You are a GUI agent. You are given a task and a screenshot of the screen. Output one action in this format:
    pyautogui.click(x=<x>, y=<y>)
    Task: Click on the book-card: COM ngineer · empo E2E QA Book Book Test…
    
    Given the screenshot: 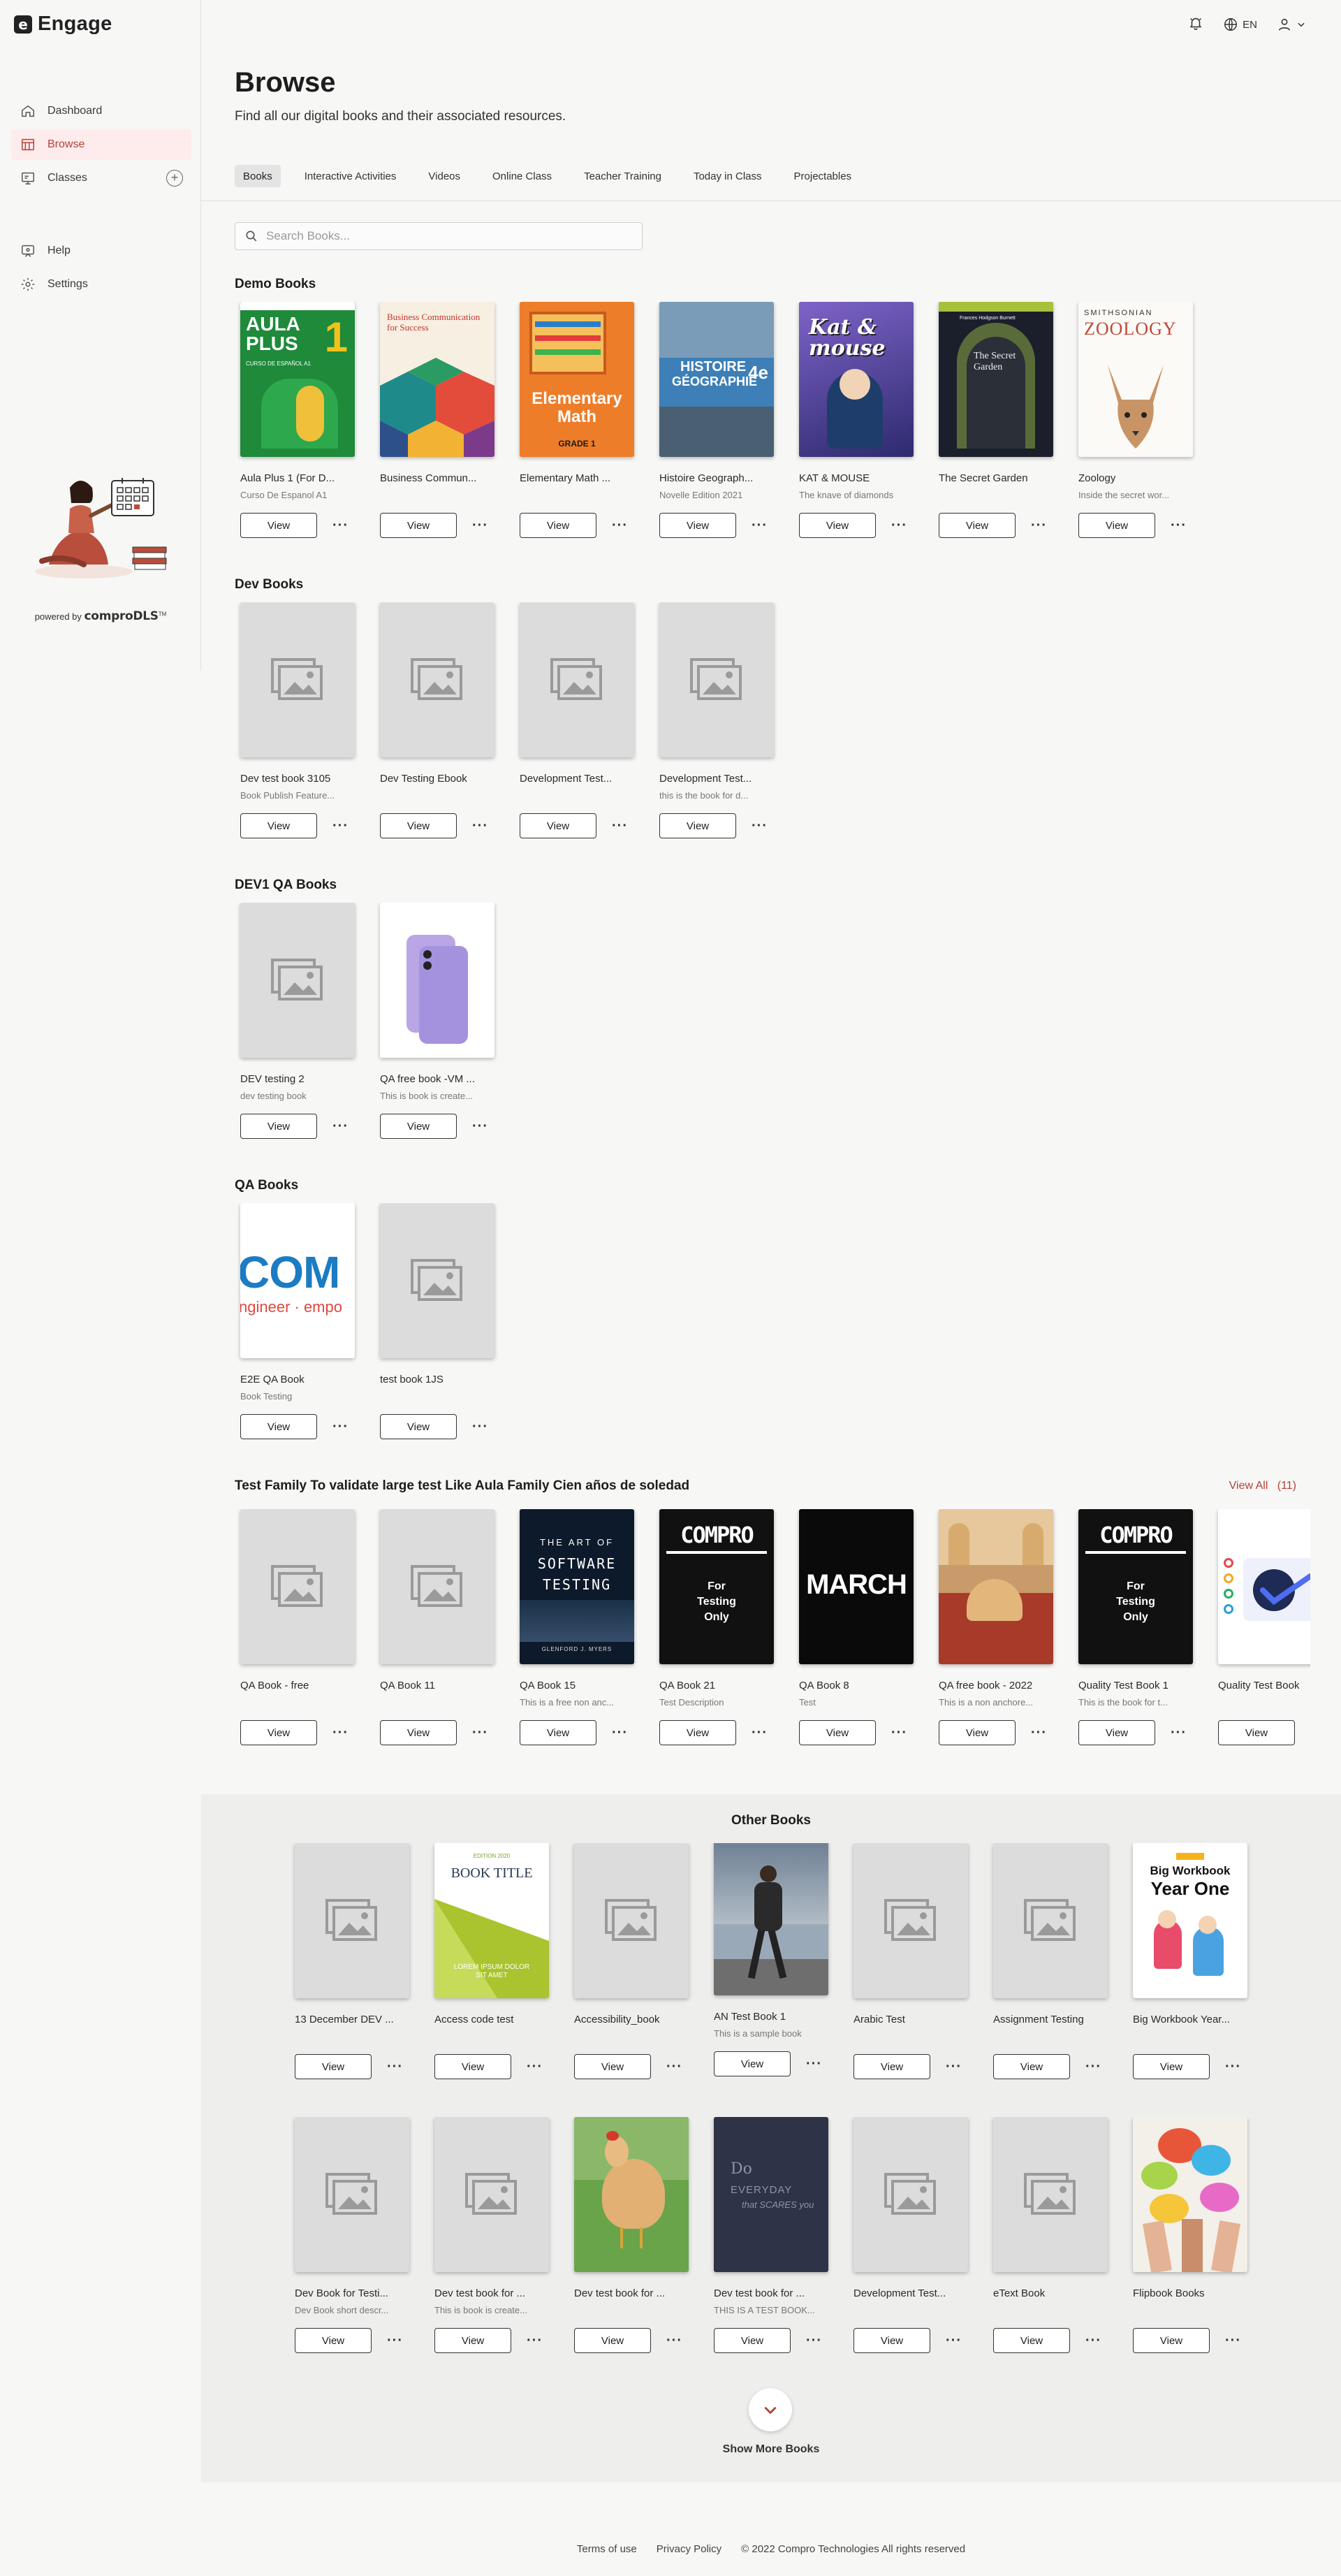 What is the action you would take?
    pyautogui.click(x=305, y=1321)
    